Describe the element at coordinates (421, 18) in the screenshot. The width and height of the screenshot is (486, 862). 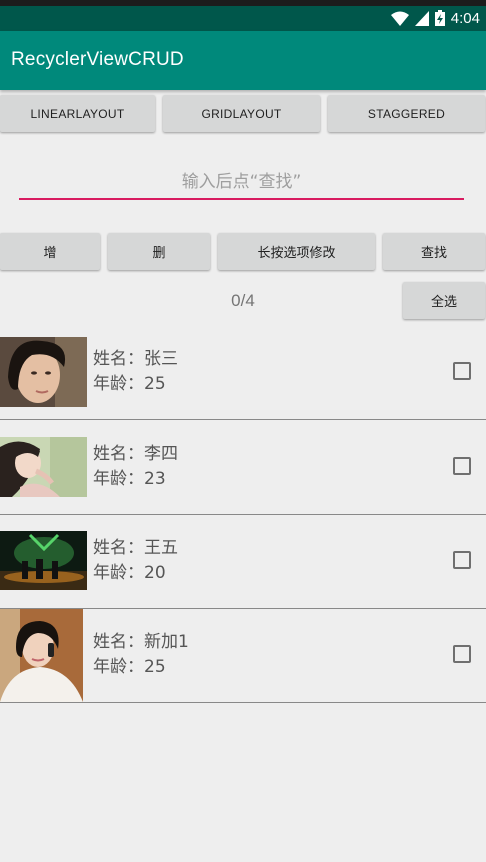
I see `signal-icon` at that location.